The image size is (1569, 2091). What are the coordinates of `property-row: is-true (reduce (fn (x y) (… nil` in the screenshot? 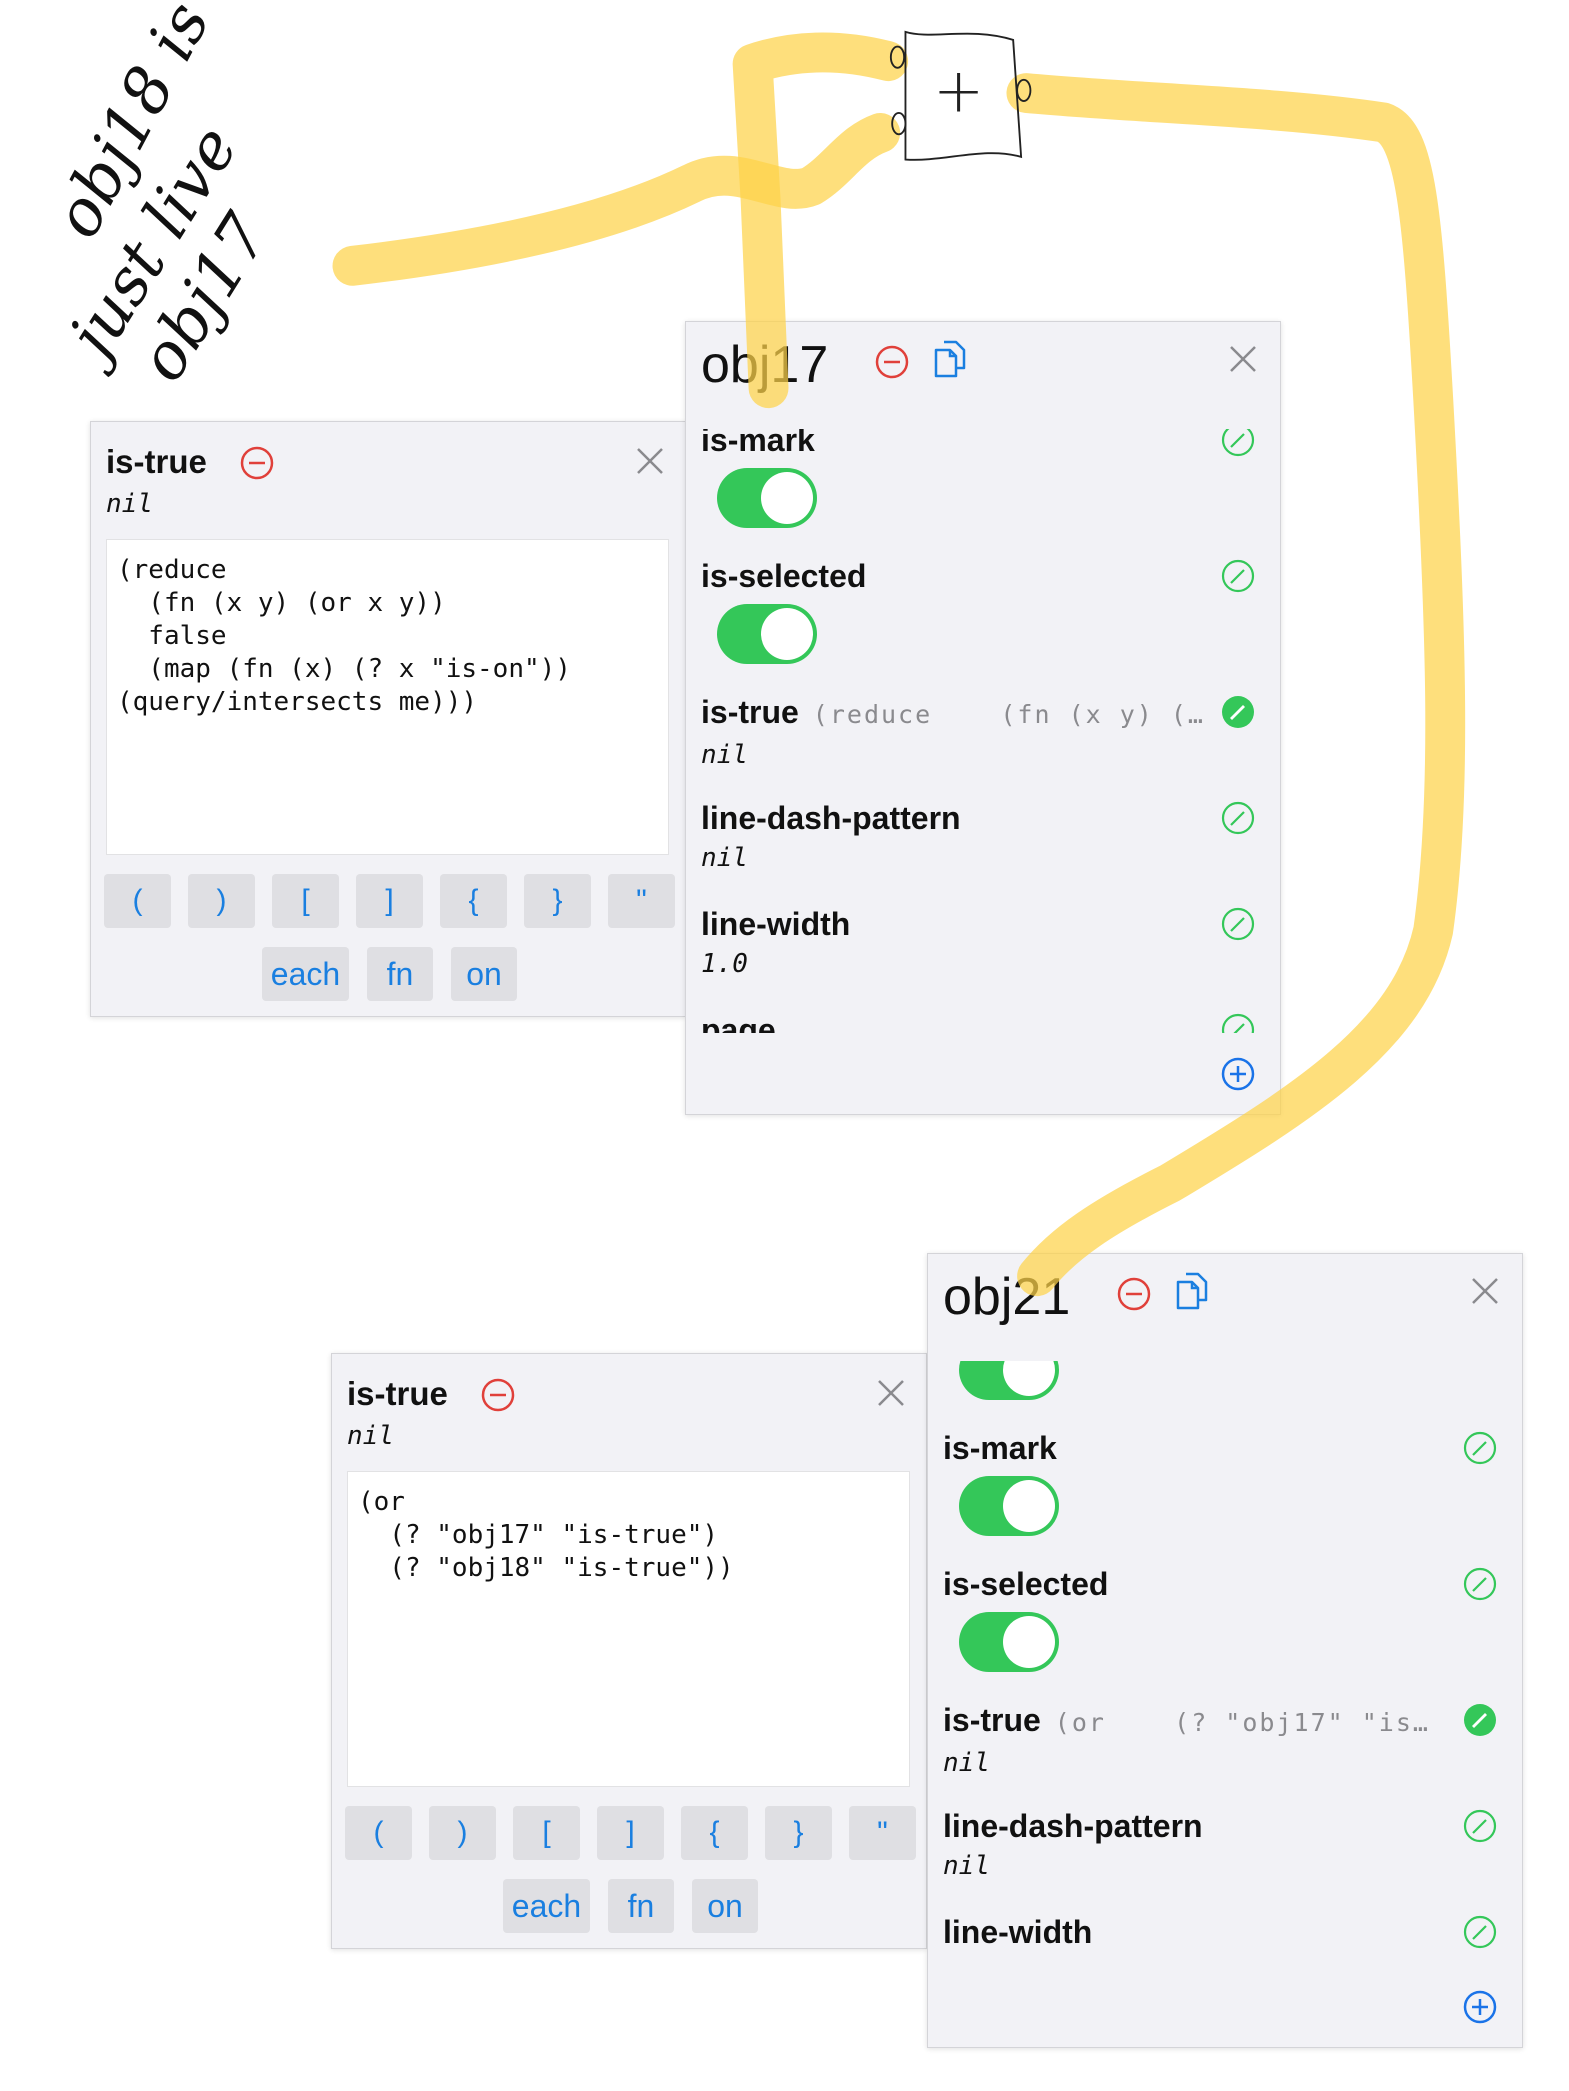 It's located at (983, 745).